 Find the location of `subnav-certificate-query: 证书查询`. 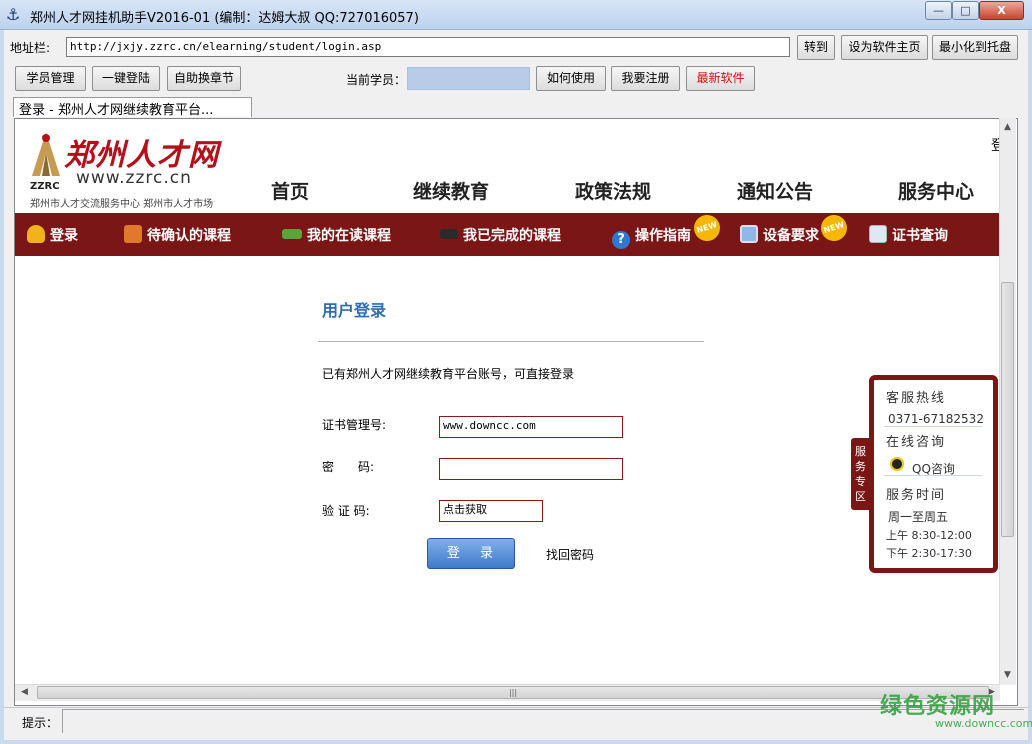

subnav-certificate-query: 证书查询 is located at coordinates (908, 235).